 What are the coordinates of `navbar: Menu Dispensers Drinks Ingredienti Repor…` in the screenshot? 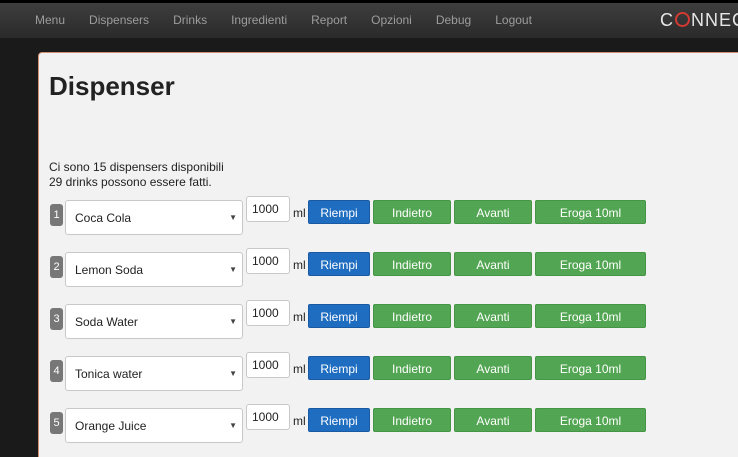 It's located at (369, 19).